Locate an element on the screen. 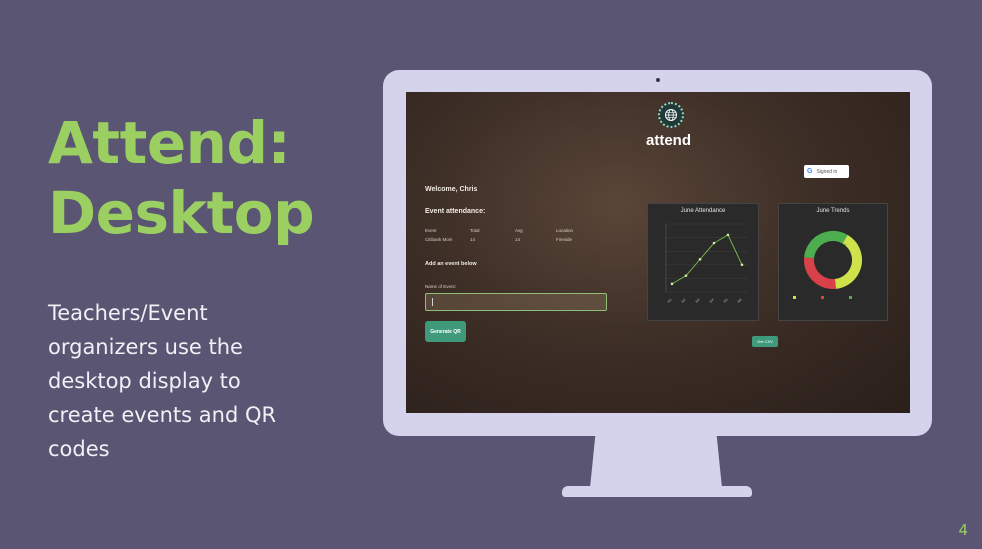 The height and width of the screenshot is (549, 982). title-line-2: Desktop is located at coordinates (181, 213).